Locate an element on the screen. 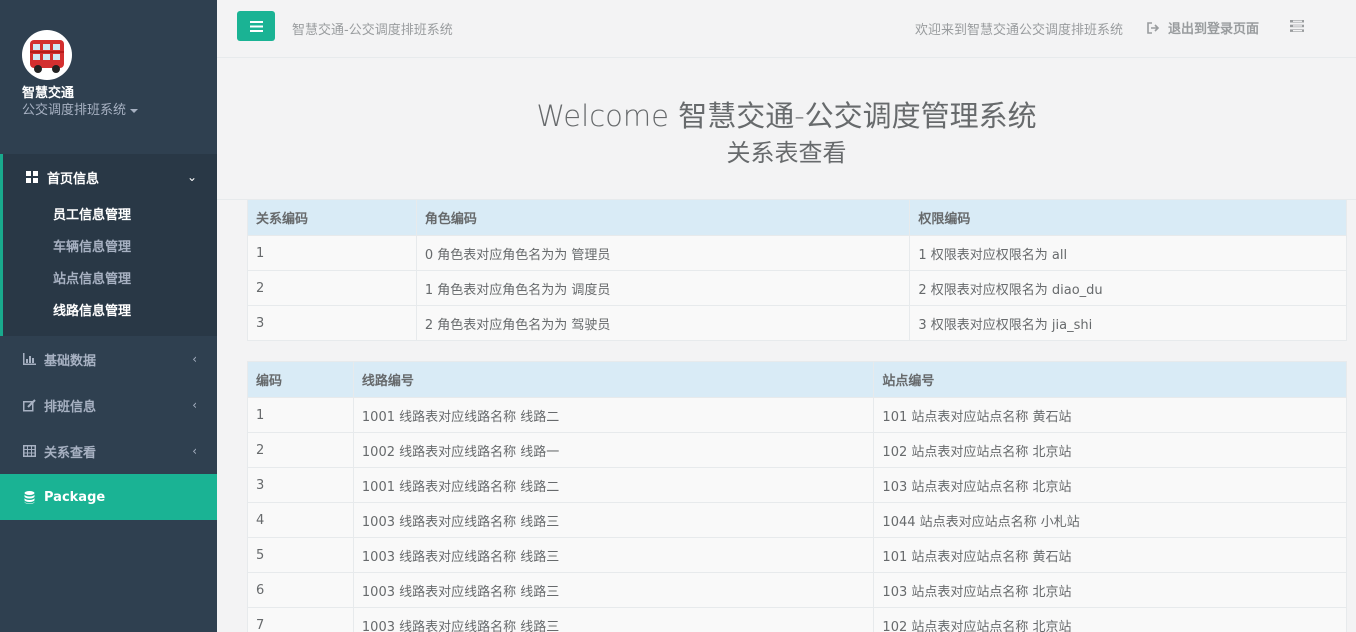  nav-item-home-label: 首页信息 is located at coordinates (73, 179).